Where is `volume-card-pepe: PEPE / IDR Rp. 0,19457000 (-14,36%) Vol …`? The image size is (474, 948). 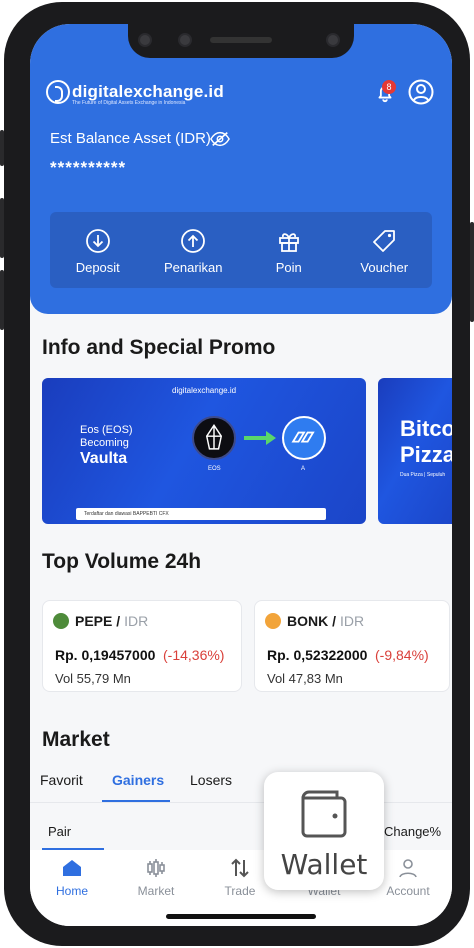 volume-card-pepe: PEPE / IDR Rp. 0,19457000 (-14,36%) Vol … is located at coordinates (142, 646).